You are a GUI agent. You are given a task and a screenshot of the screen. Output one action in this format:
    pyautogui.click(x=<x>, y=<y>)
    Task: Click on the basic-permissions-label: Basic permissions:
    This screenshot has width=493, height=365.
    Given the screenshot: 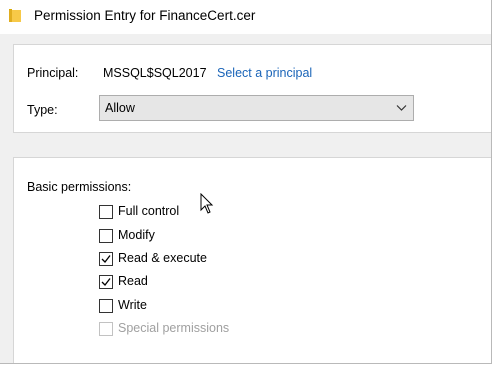 What is the action you would take?
    pyautogui.click(x=79, y=187)
    